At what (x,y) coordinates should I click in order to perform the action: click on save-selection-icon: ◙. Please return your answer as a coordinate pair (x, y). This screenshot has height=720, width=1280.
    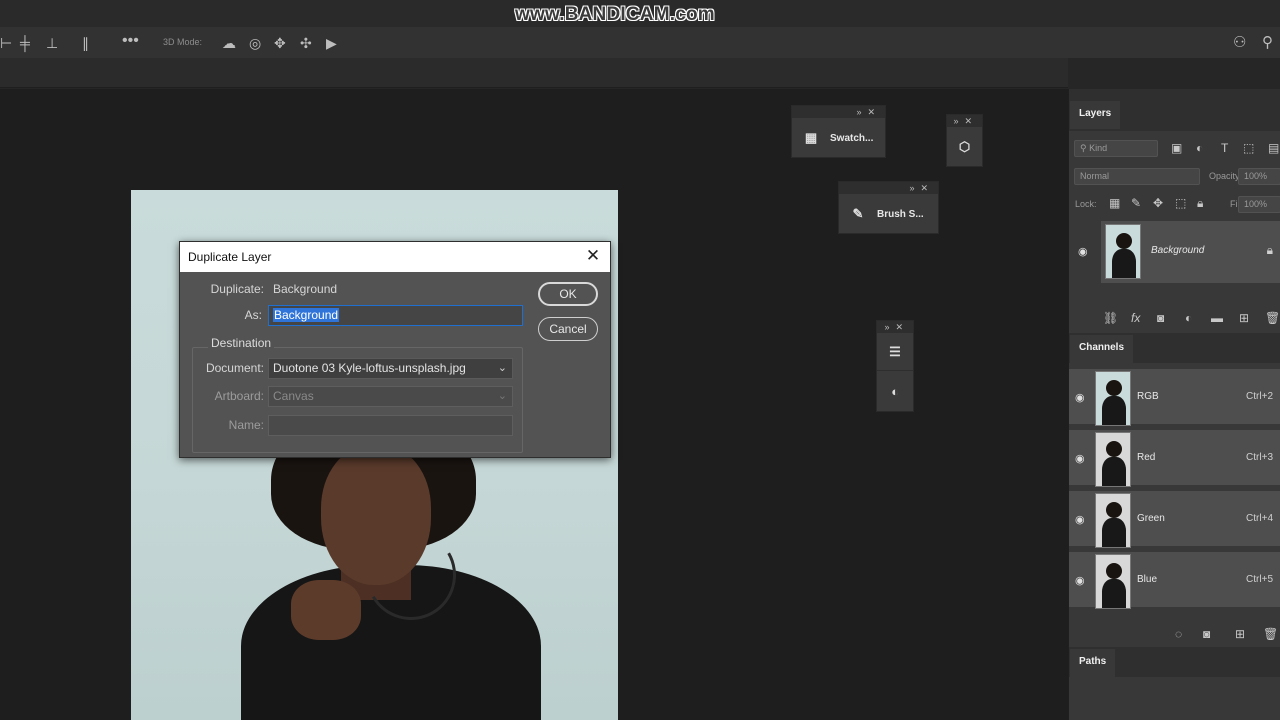
    Looking at the image, I should click on (1206, 634).